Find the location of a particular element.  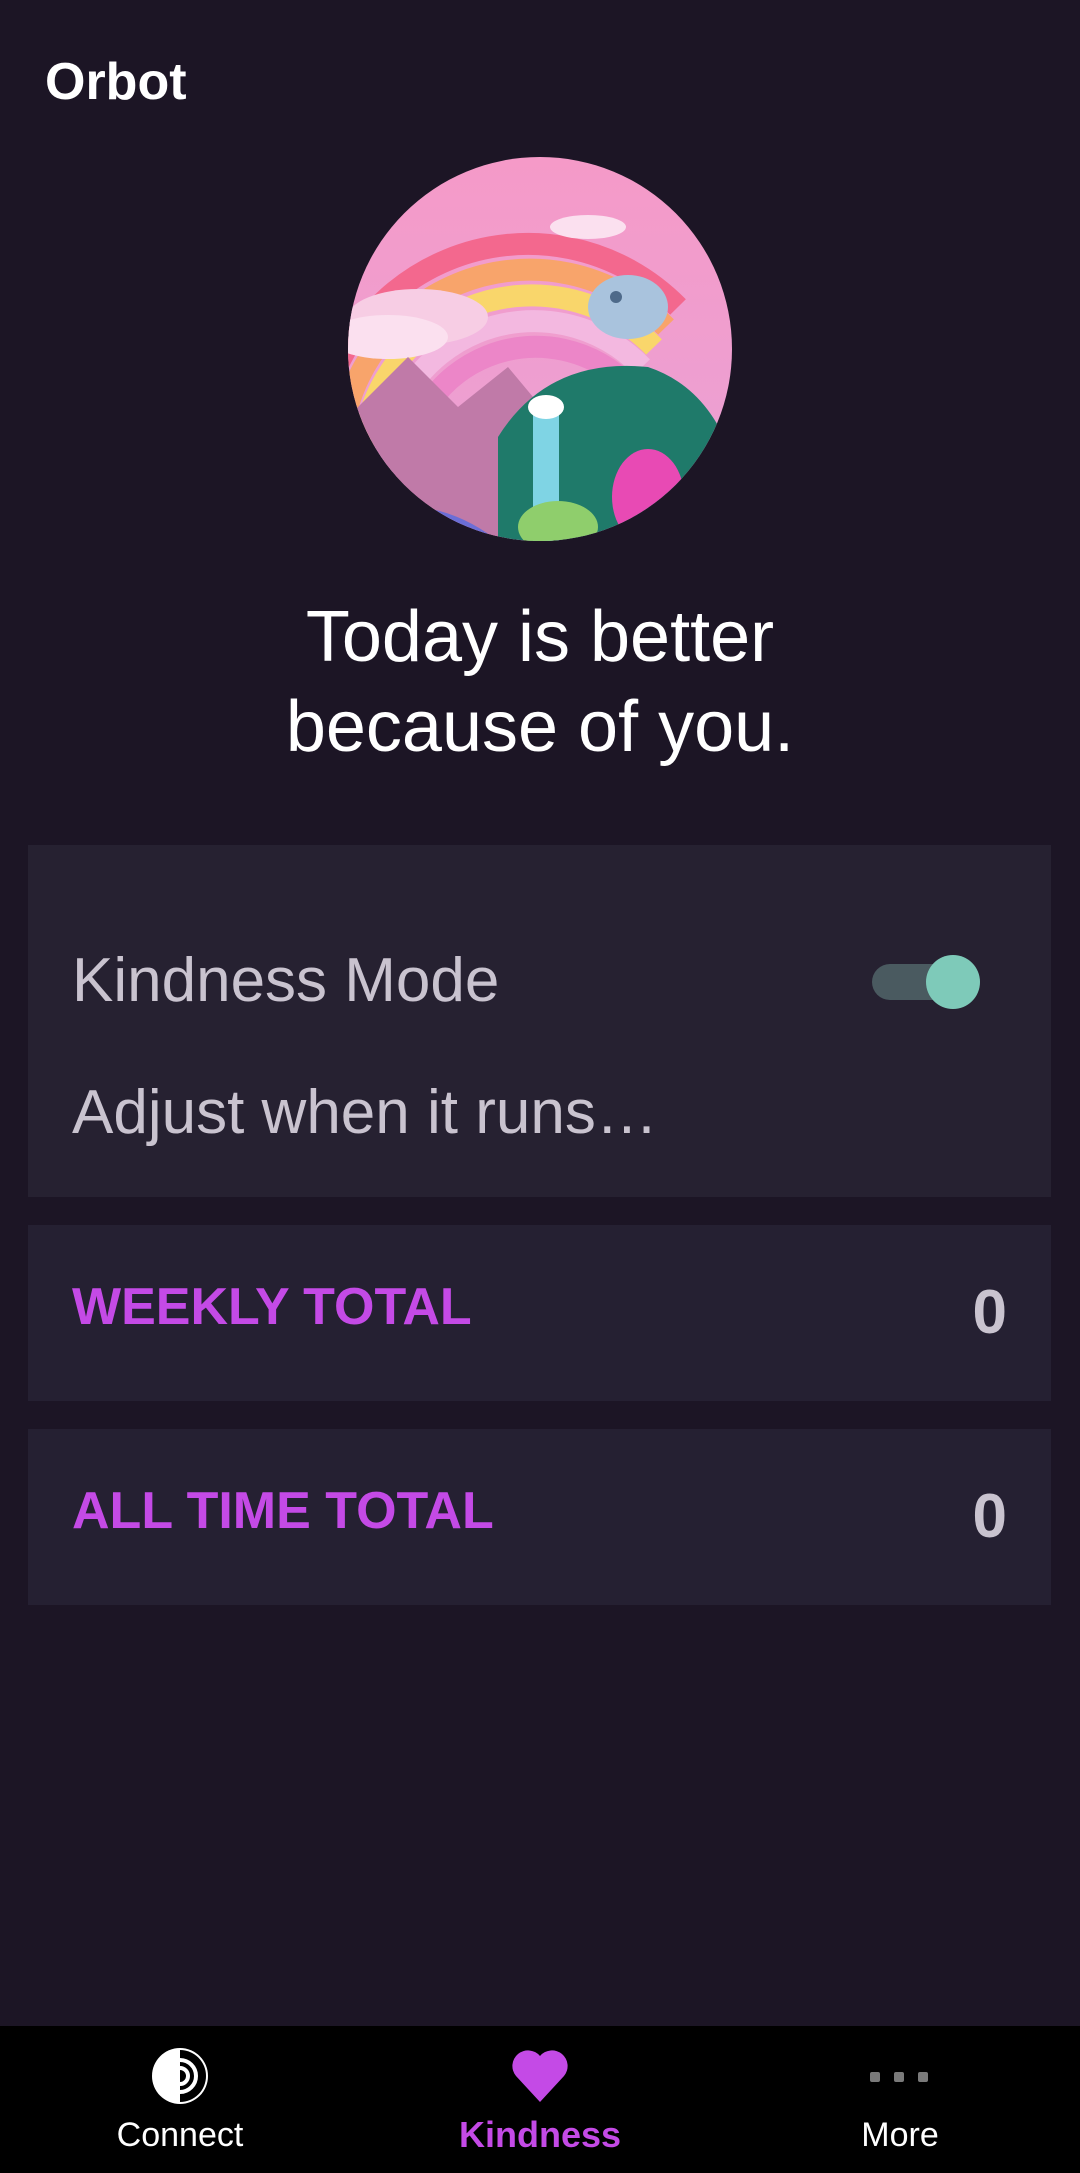

toggle-thumb is located at coordinates (953, 982).